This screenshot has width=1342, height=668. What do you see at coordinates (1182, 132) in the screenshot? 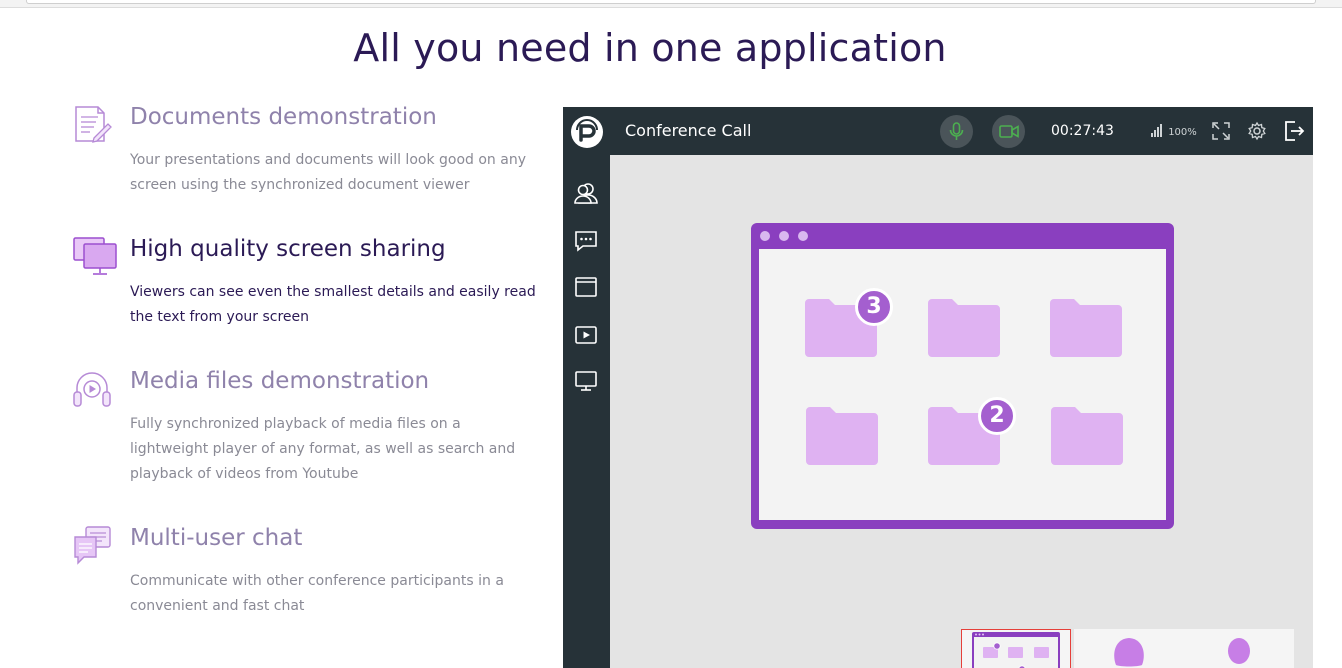
I see `signal-label: 100%` at bounding box center [1182, 132].